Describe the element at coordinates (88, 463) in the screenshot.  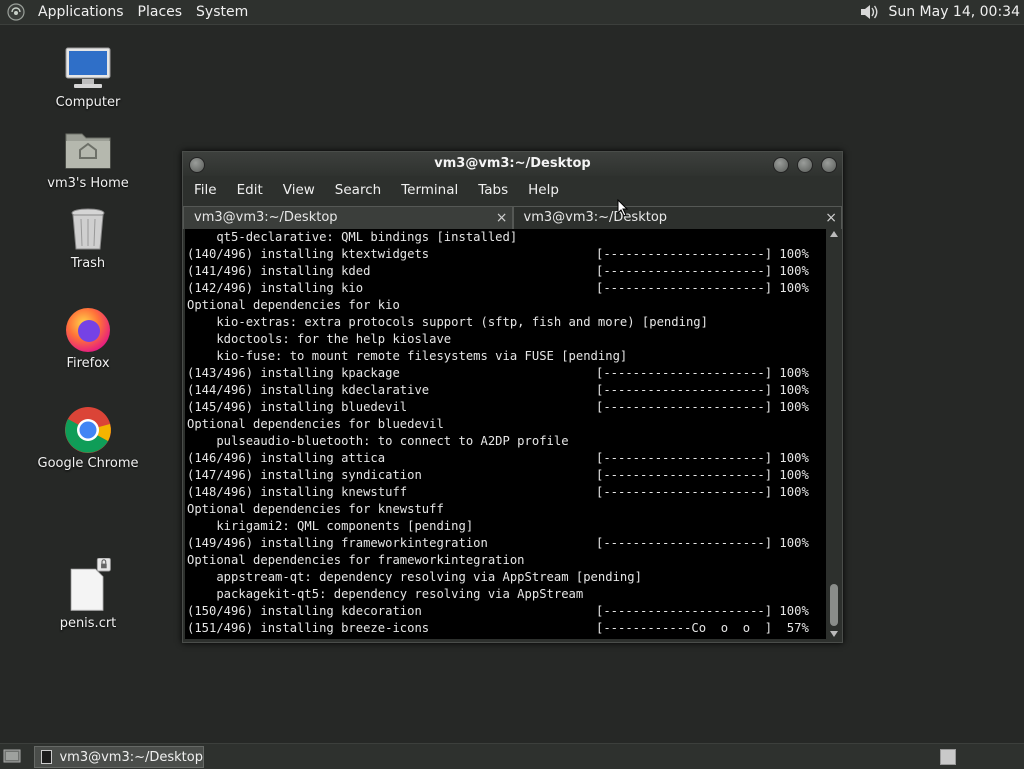
I see `desktop-icon-label: Google Chrome` at that location.